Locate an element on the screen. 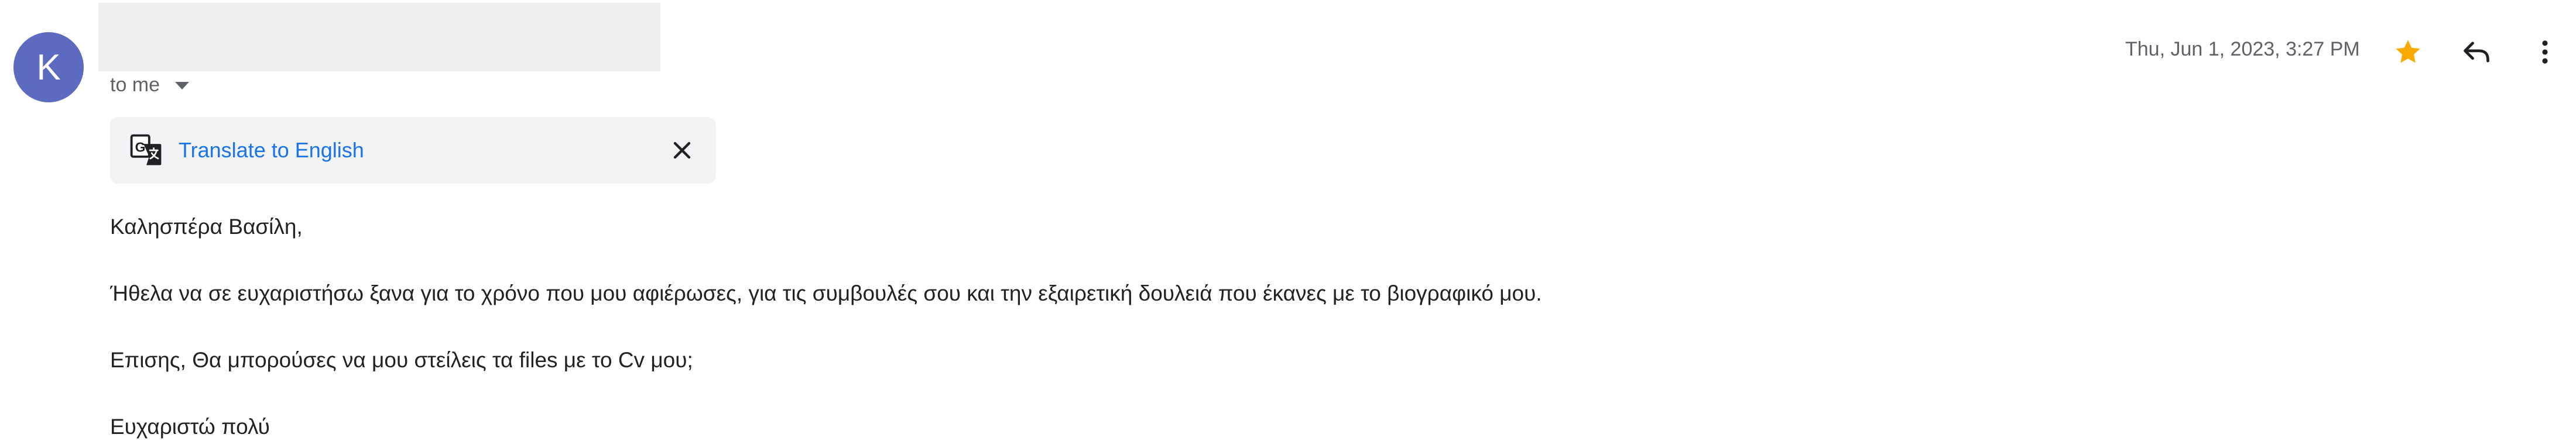  translate-to-english-link: Translate to English is located at coordinates (271, 150).